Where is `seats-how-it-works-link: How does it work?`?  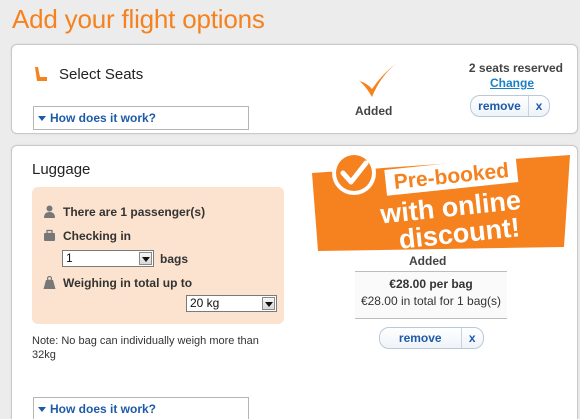 seats-how-it-works-link: How does it work? is located at coordinates (97, 118).